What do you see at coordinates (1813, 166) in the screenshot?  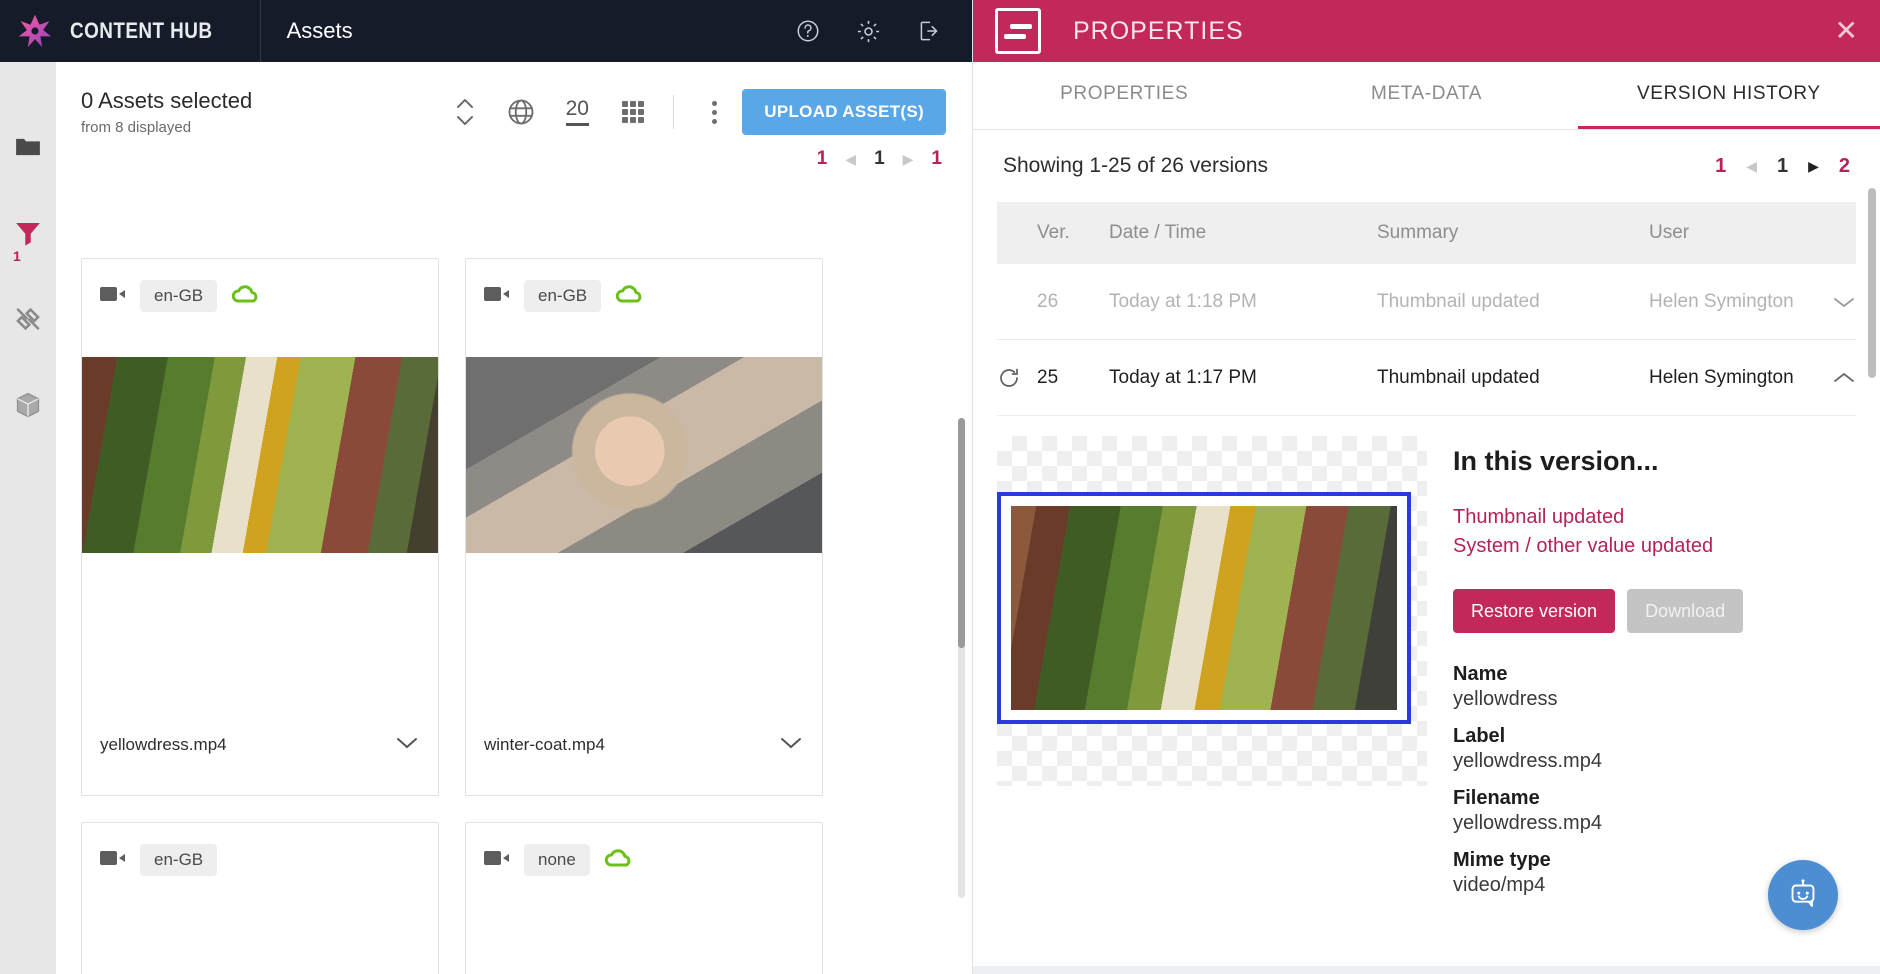 I see `versions-pagination-next-icon: ▶` at bounding box center [1813, 166].